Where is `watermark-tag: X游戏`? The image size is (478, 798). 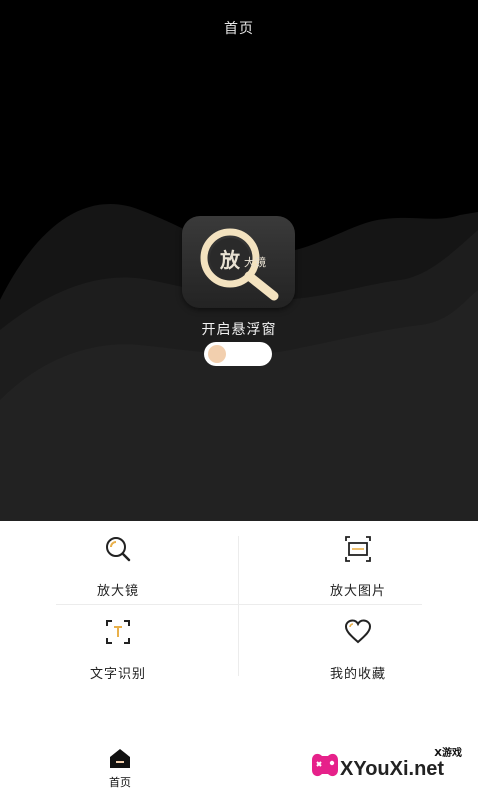 watermark-tag: X游戏 is located at coordinates (448, 753).